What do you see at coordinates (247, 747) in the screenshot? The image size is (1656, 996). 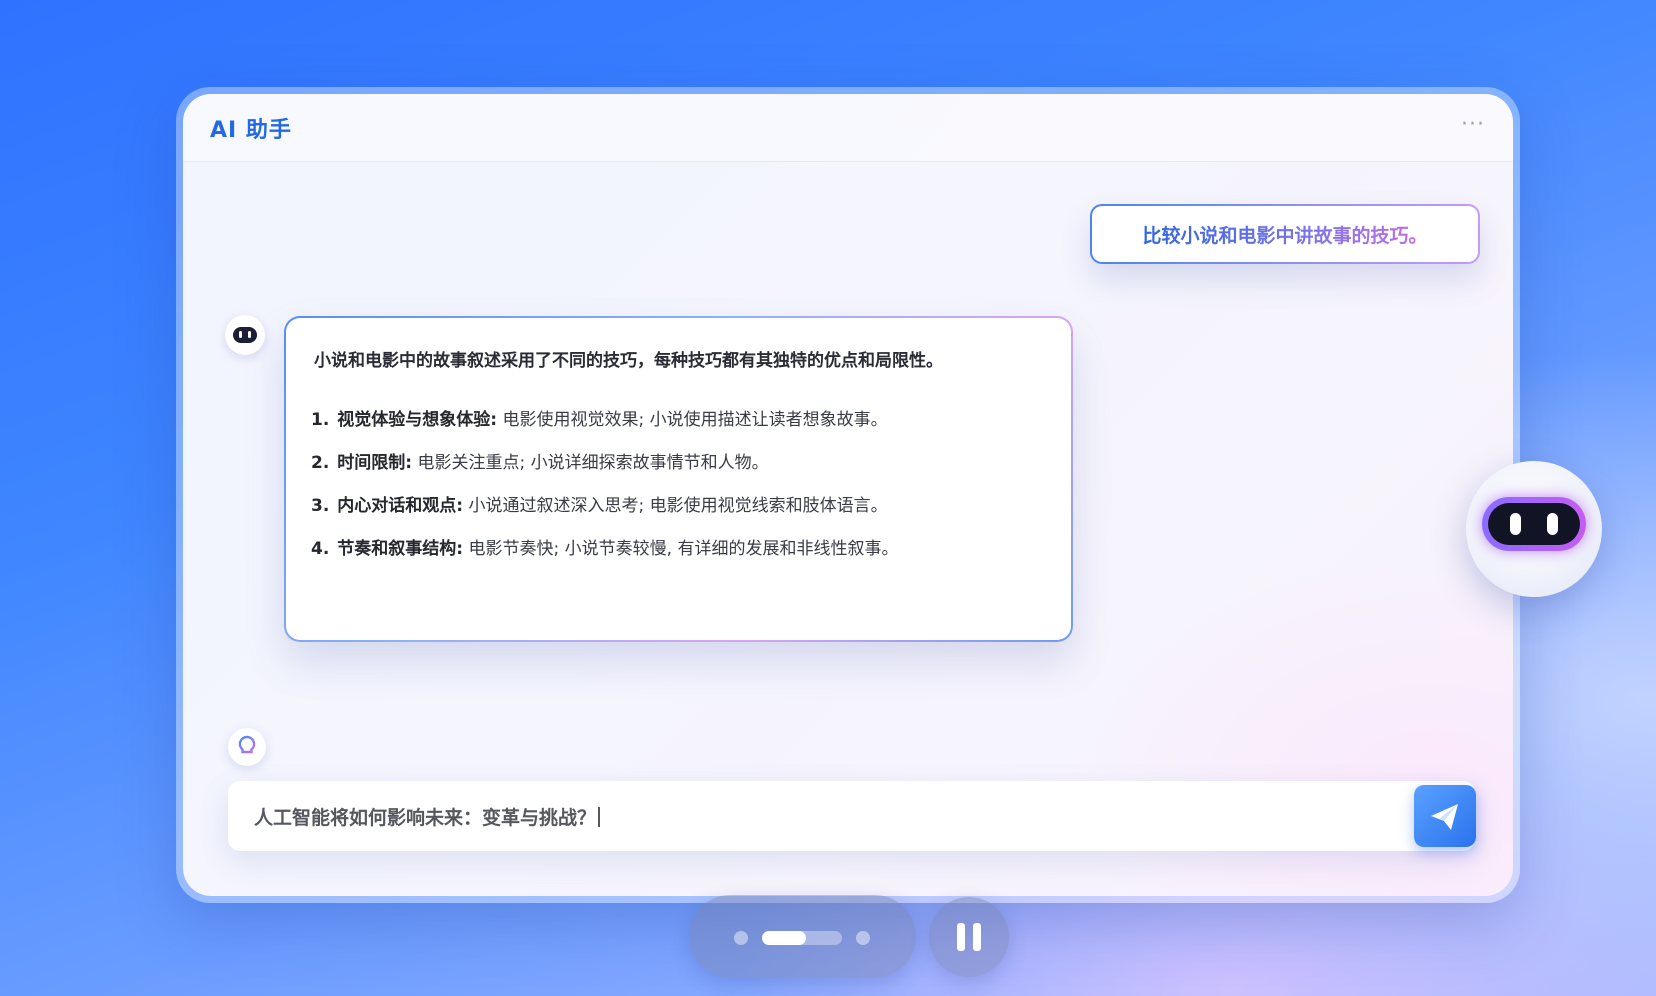 I see `lightbulb-icon` at bounding box center [247, 747].